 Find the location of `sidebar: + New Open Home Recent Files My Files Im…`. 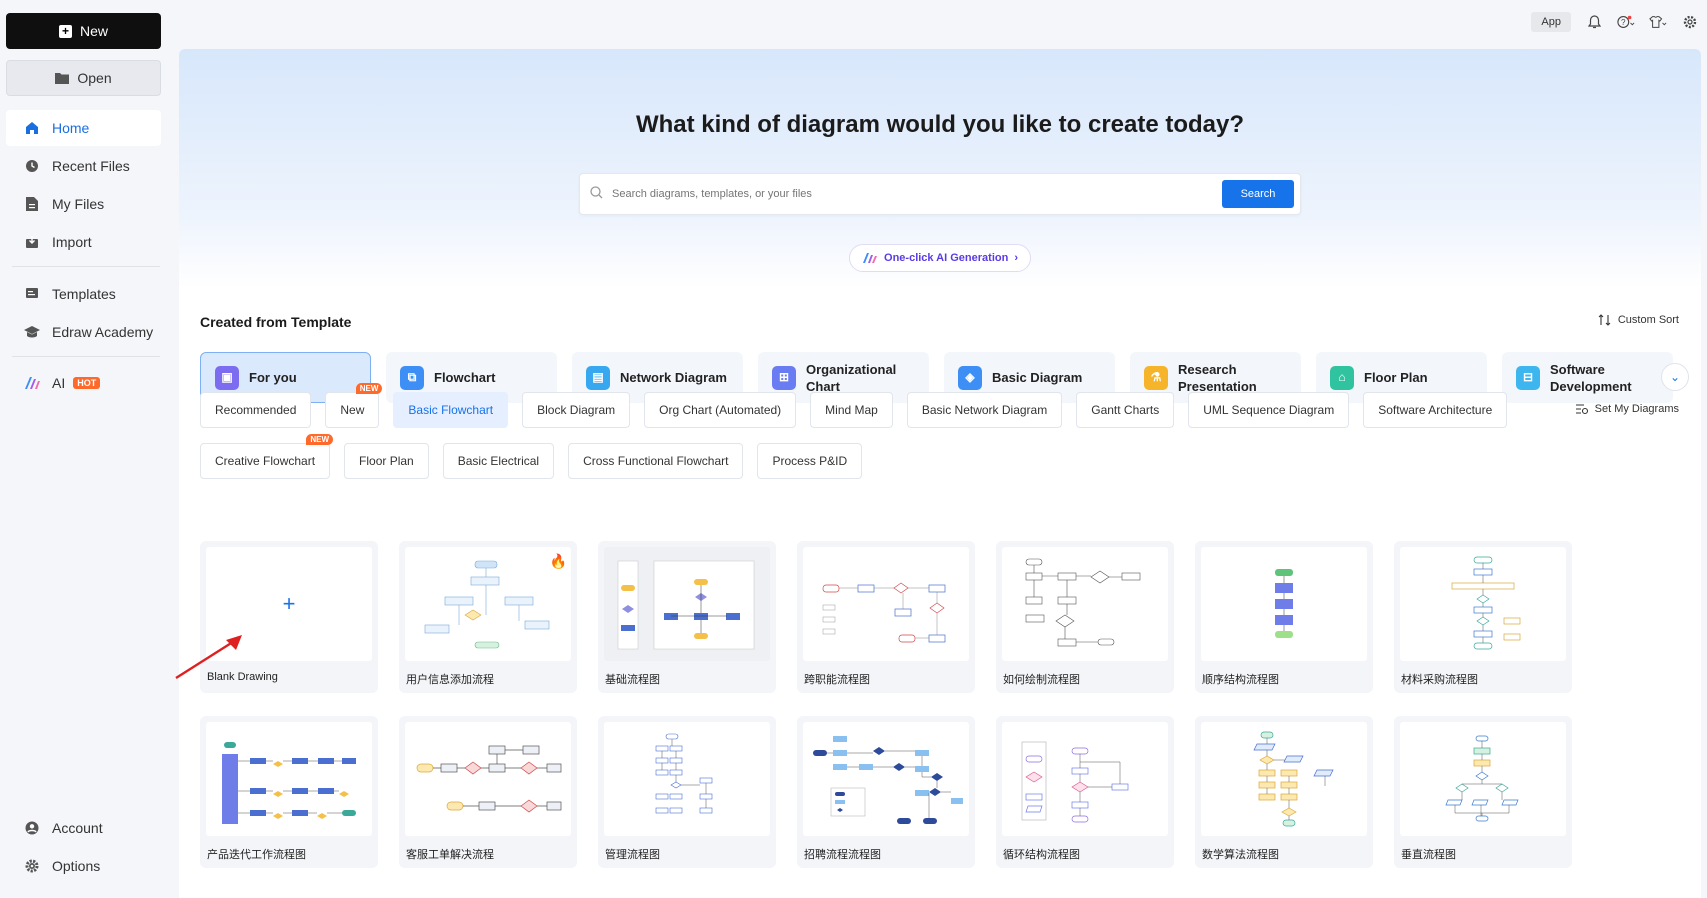

sidebar: + New Open Home Recent Files My Files Im… is located at coordinates (89, 449).